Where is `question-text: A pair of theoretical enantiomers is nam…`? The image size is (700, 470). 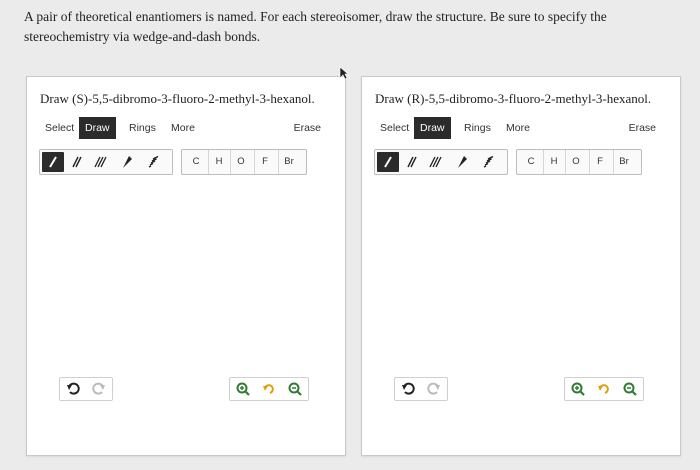 question-text: A pair of theoretical enantiomers is nam… is located at coordinates (315, 26).